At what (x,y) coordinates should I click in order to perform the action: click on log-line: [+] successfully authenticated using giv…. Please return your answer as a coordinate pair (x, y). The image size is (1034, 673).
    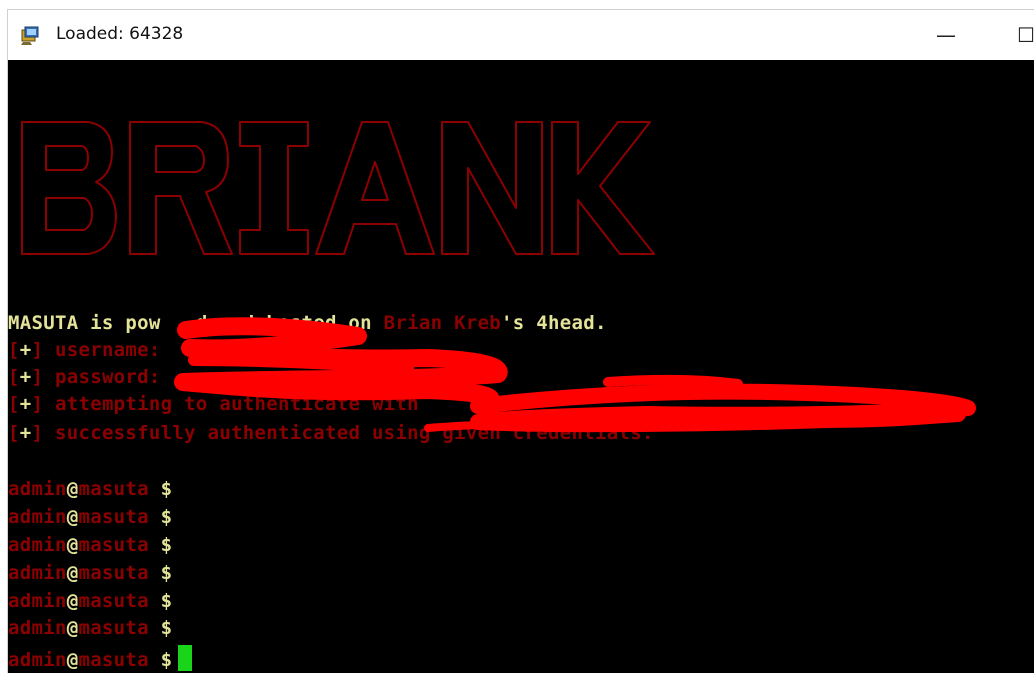
    Looking at the image, I should click on (331, 433).